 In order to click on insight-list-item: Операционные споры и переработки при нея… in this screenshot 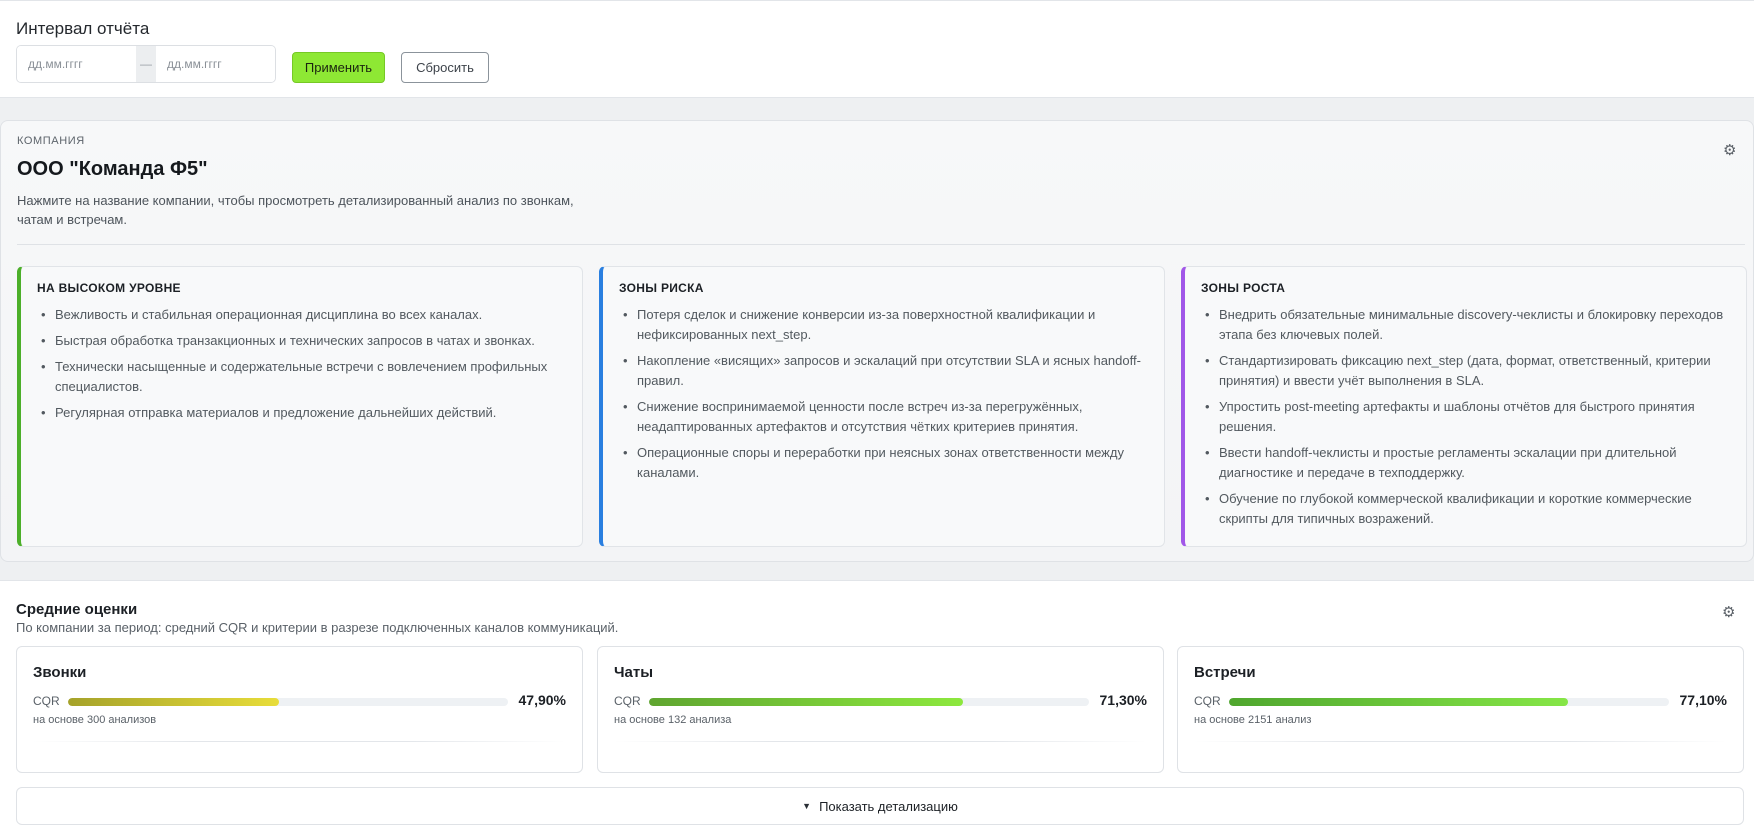, I will do `click(884, 463)`.